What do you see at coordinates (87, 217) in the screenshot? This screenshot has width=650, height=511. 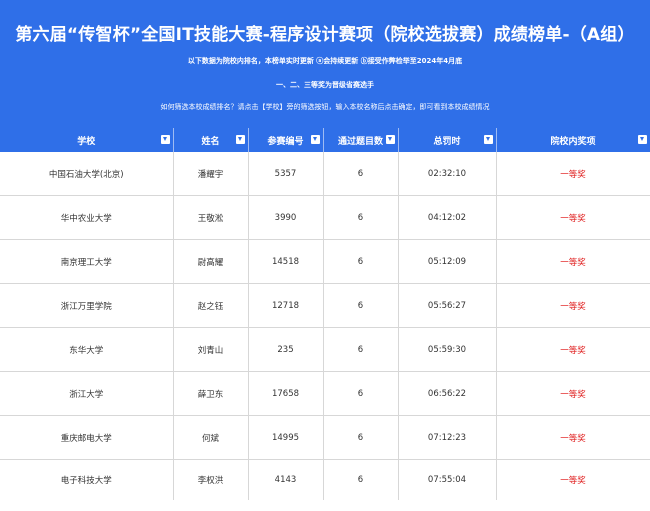 I see `school-cell: 华中农业大学` at bounding box center [87, 217].